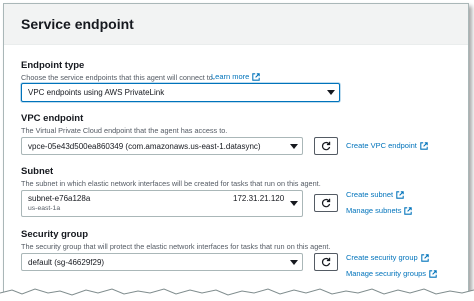 The width and height of the screenshot is (474, 301). I want to click on endpoint-type-label: Endpoint type, so click(53, 65).